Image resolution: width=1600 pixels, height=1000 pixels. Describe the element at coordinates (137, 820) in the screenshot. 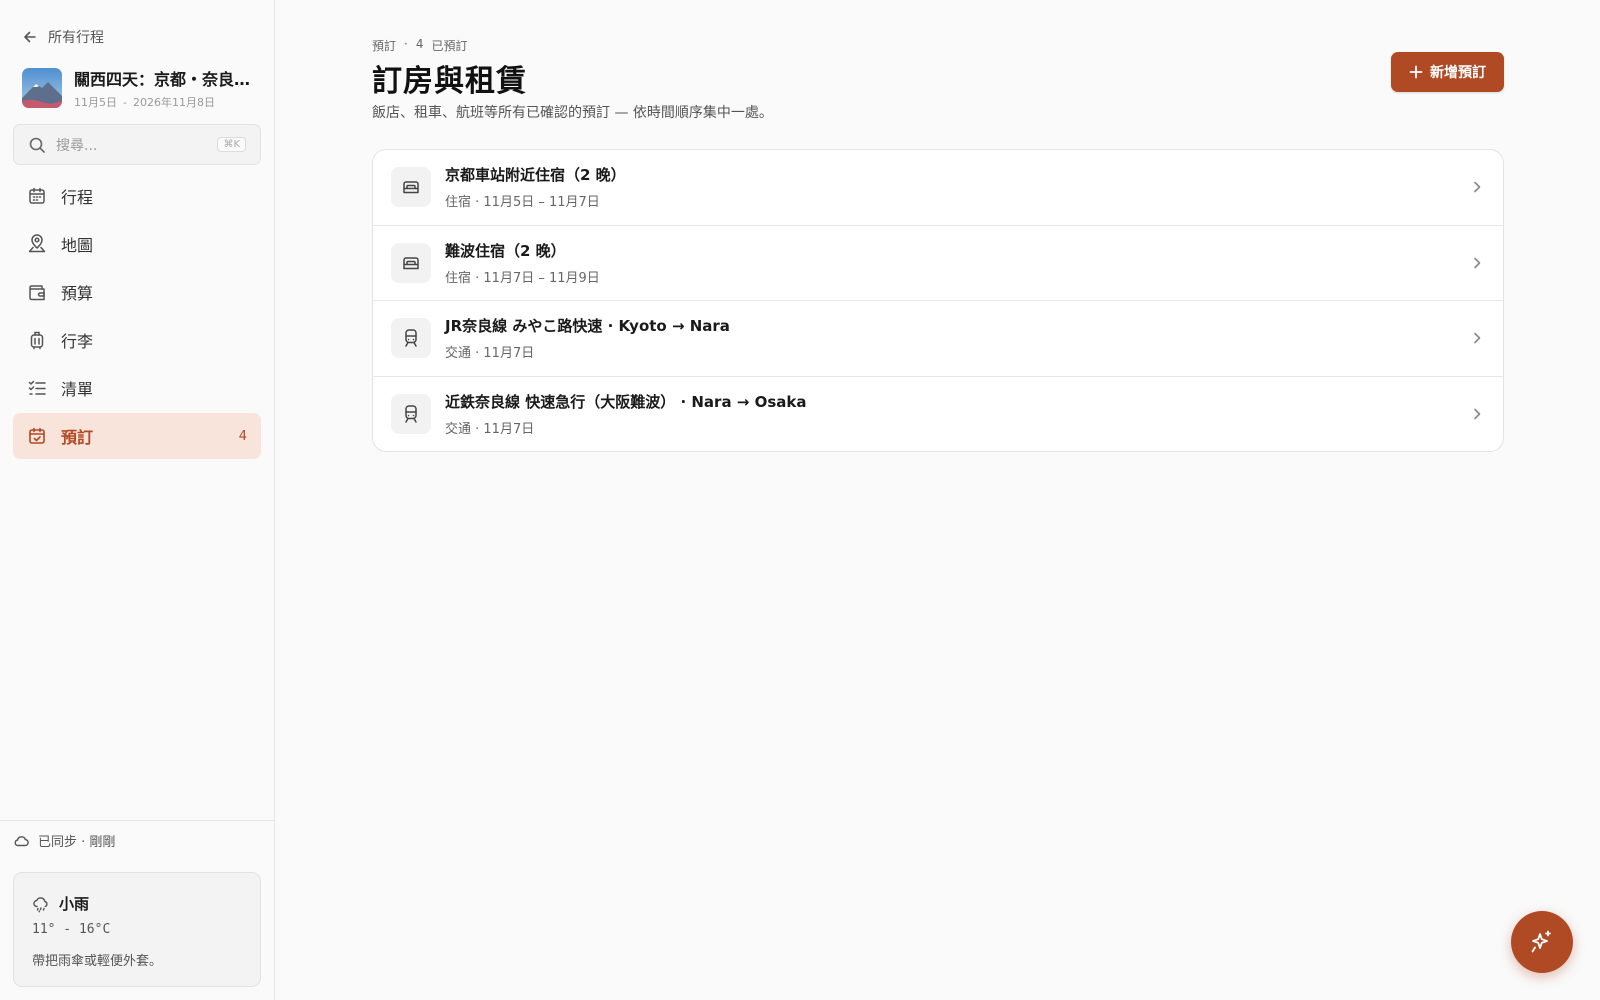

I see `divider` at that location.